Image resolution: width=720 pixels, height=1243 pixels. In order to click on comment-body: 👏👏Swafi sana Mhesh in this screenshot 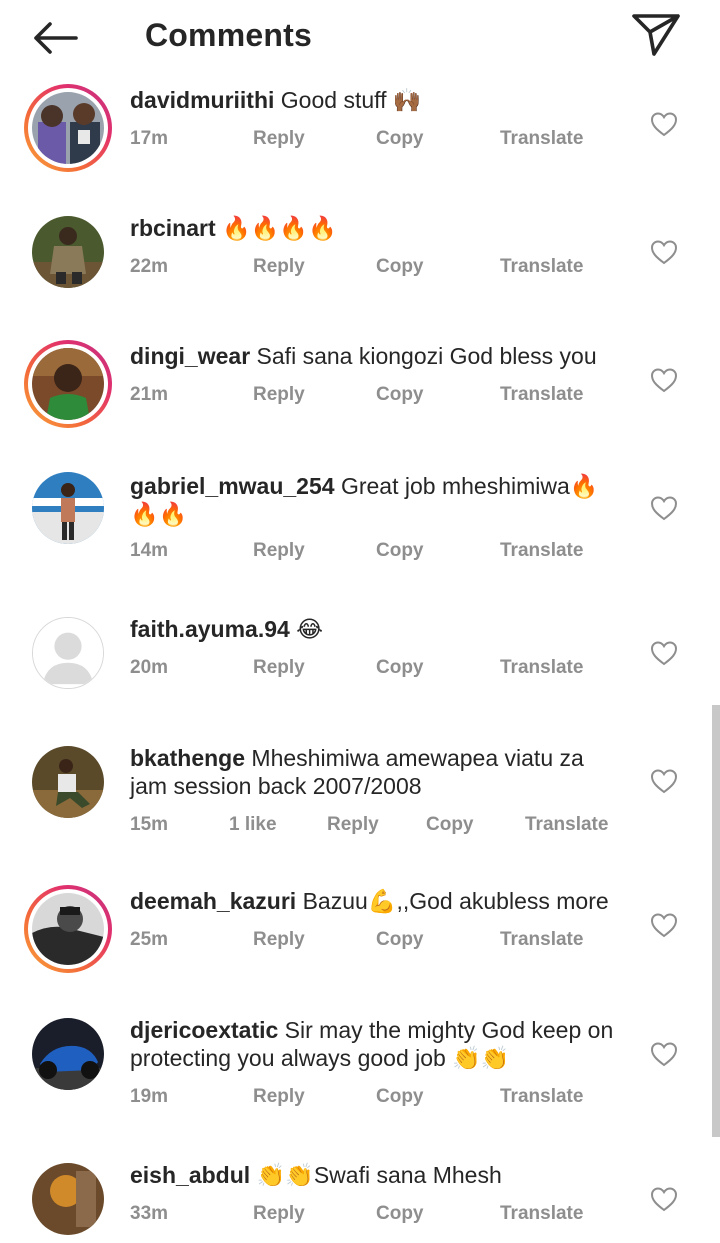, I will do `click(376, 1175)`.